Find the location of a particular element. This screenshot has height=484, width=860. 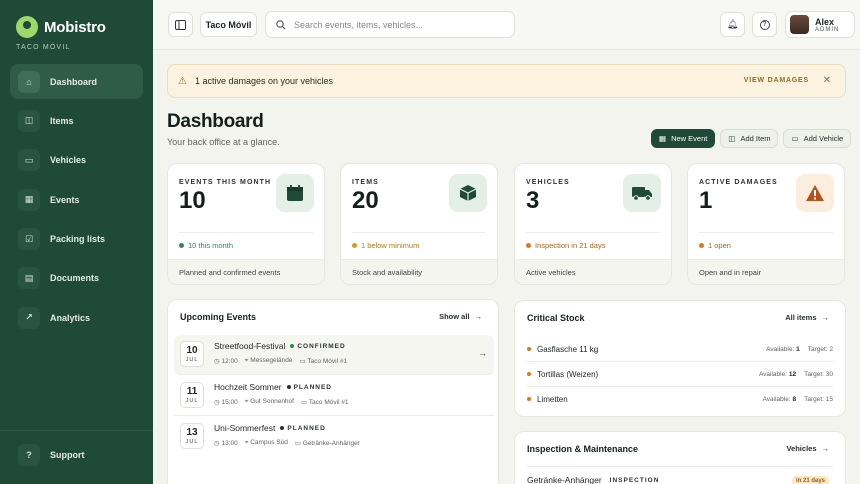

add-vehicle-button: ▭ Add Vehicle is located at coordinates (817, 138).